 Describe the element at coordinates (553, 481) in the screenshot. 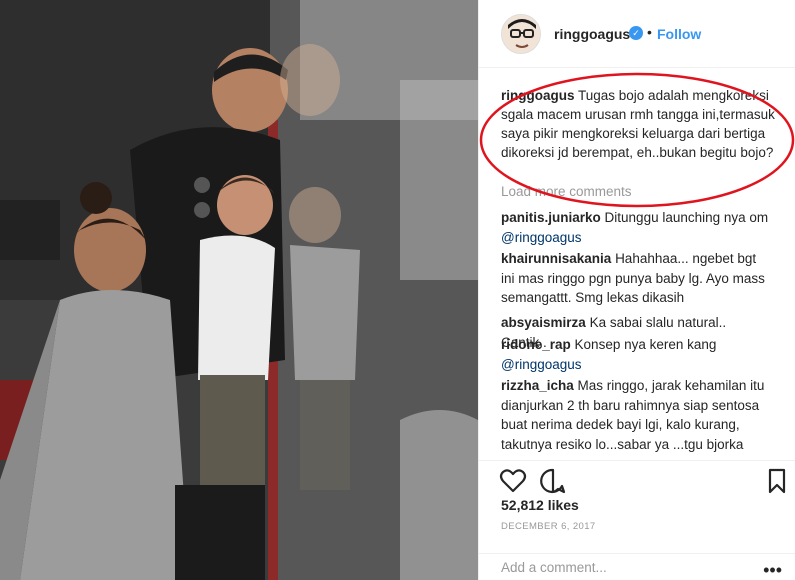

I see `comment-icon` at that location.